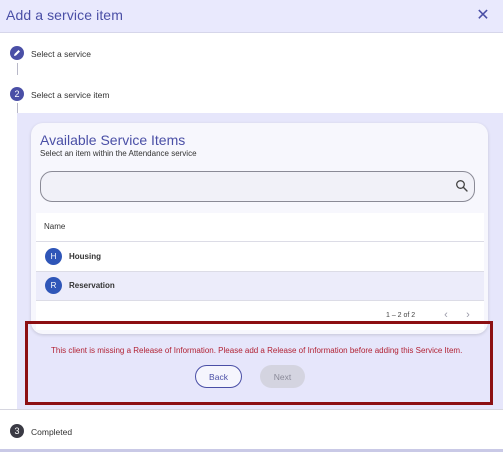 The width and height of the screenshot is (503, 452). What do you see at coordinates (257, 186) in the screenshot?
I see `search-input` at bounding box center [257, 186].